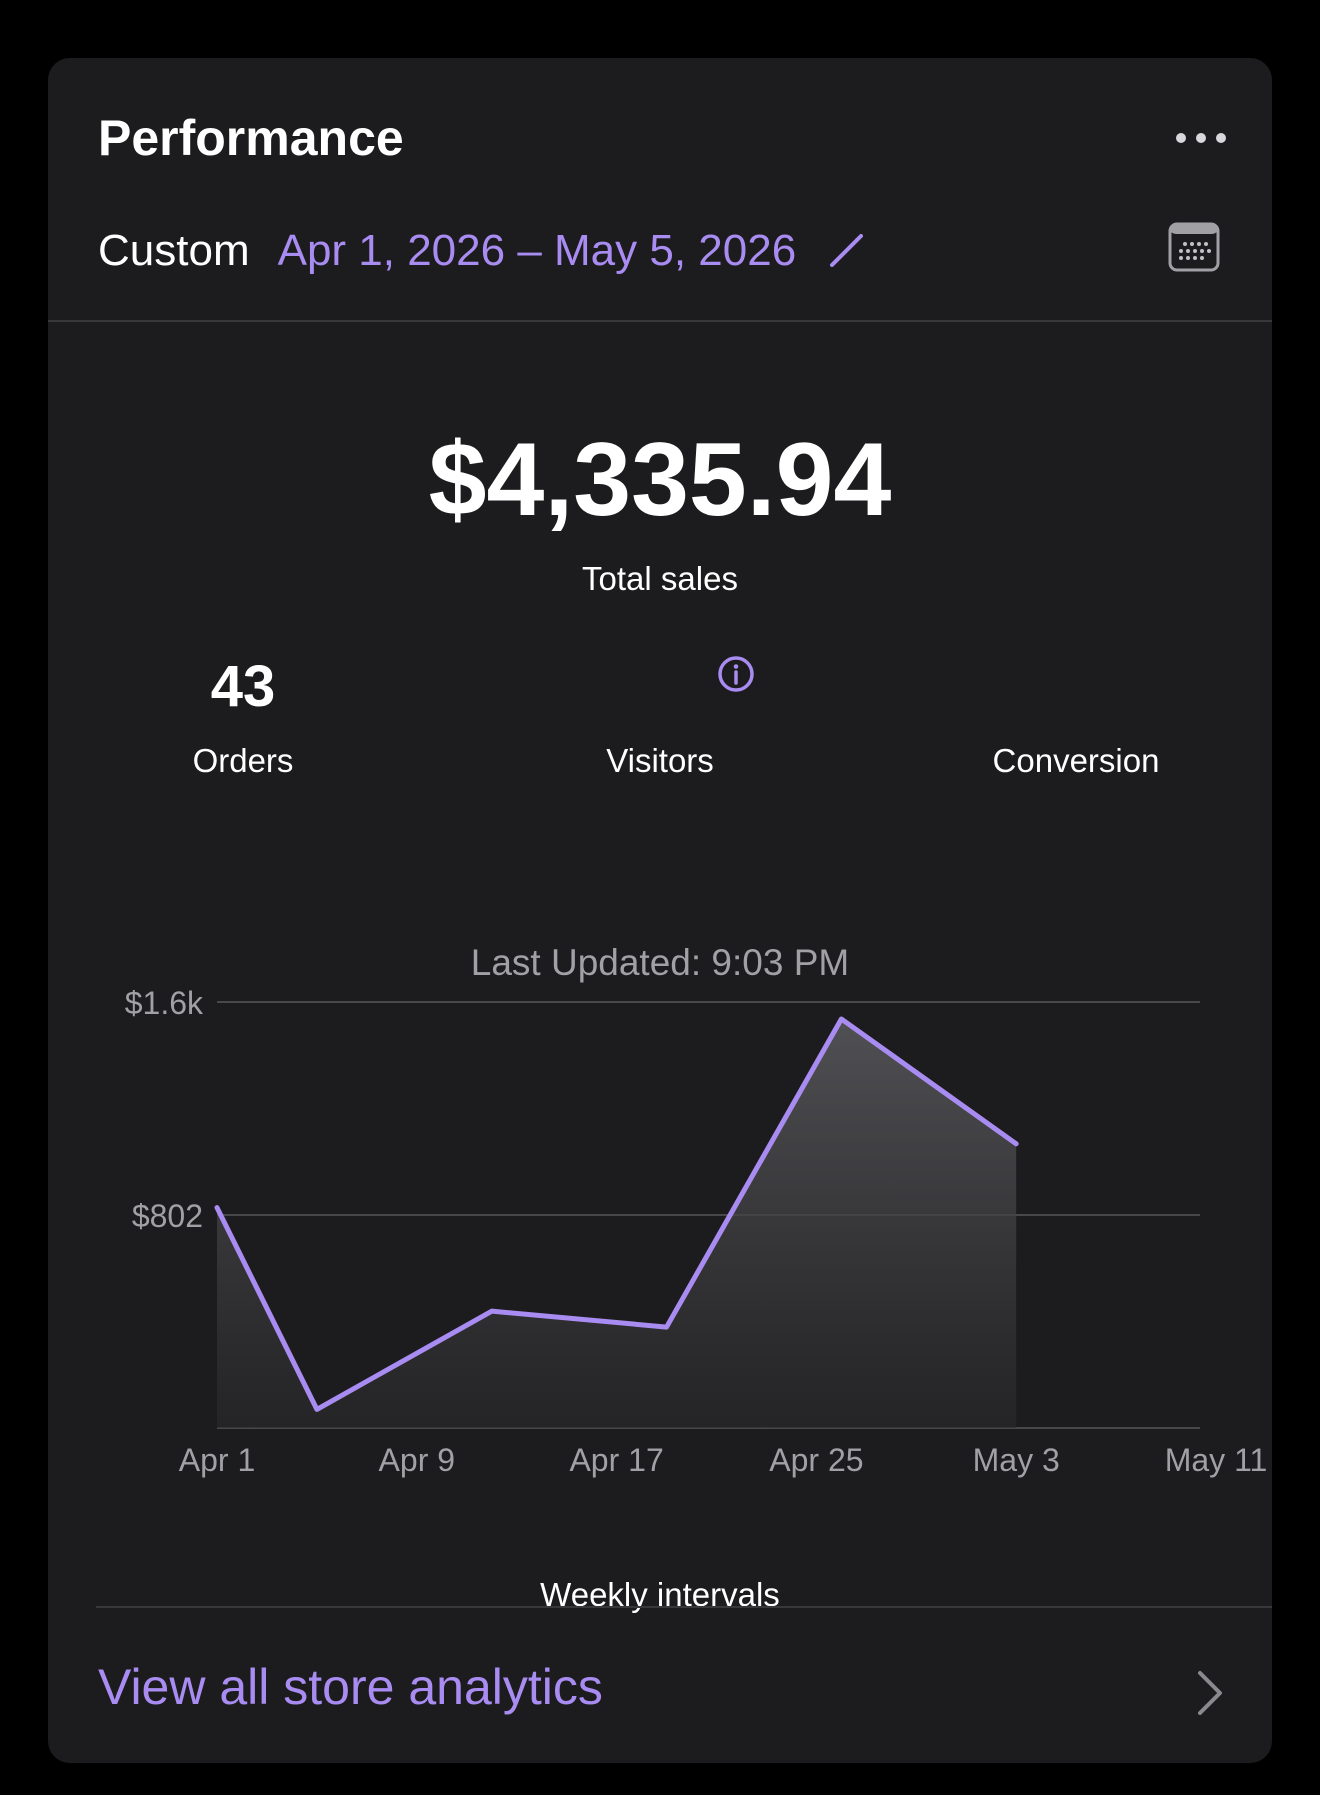  What do you see at coordinates (660, 1594) in the screenshot?
I see `chart-x-axis-label: Weekly intervals` at bounding box center [660, 1594].